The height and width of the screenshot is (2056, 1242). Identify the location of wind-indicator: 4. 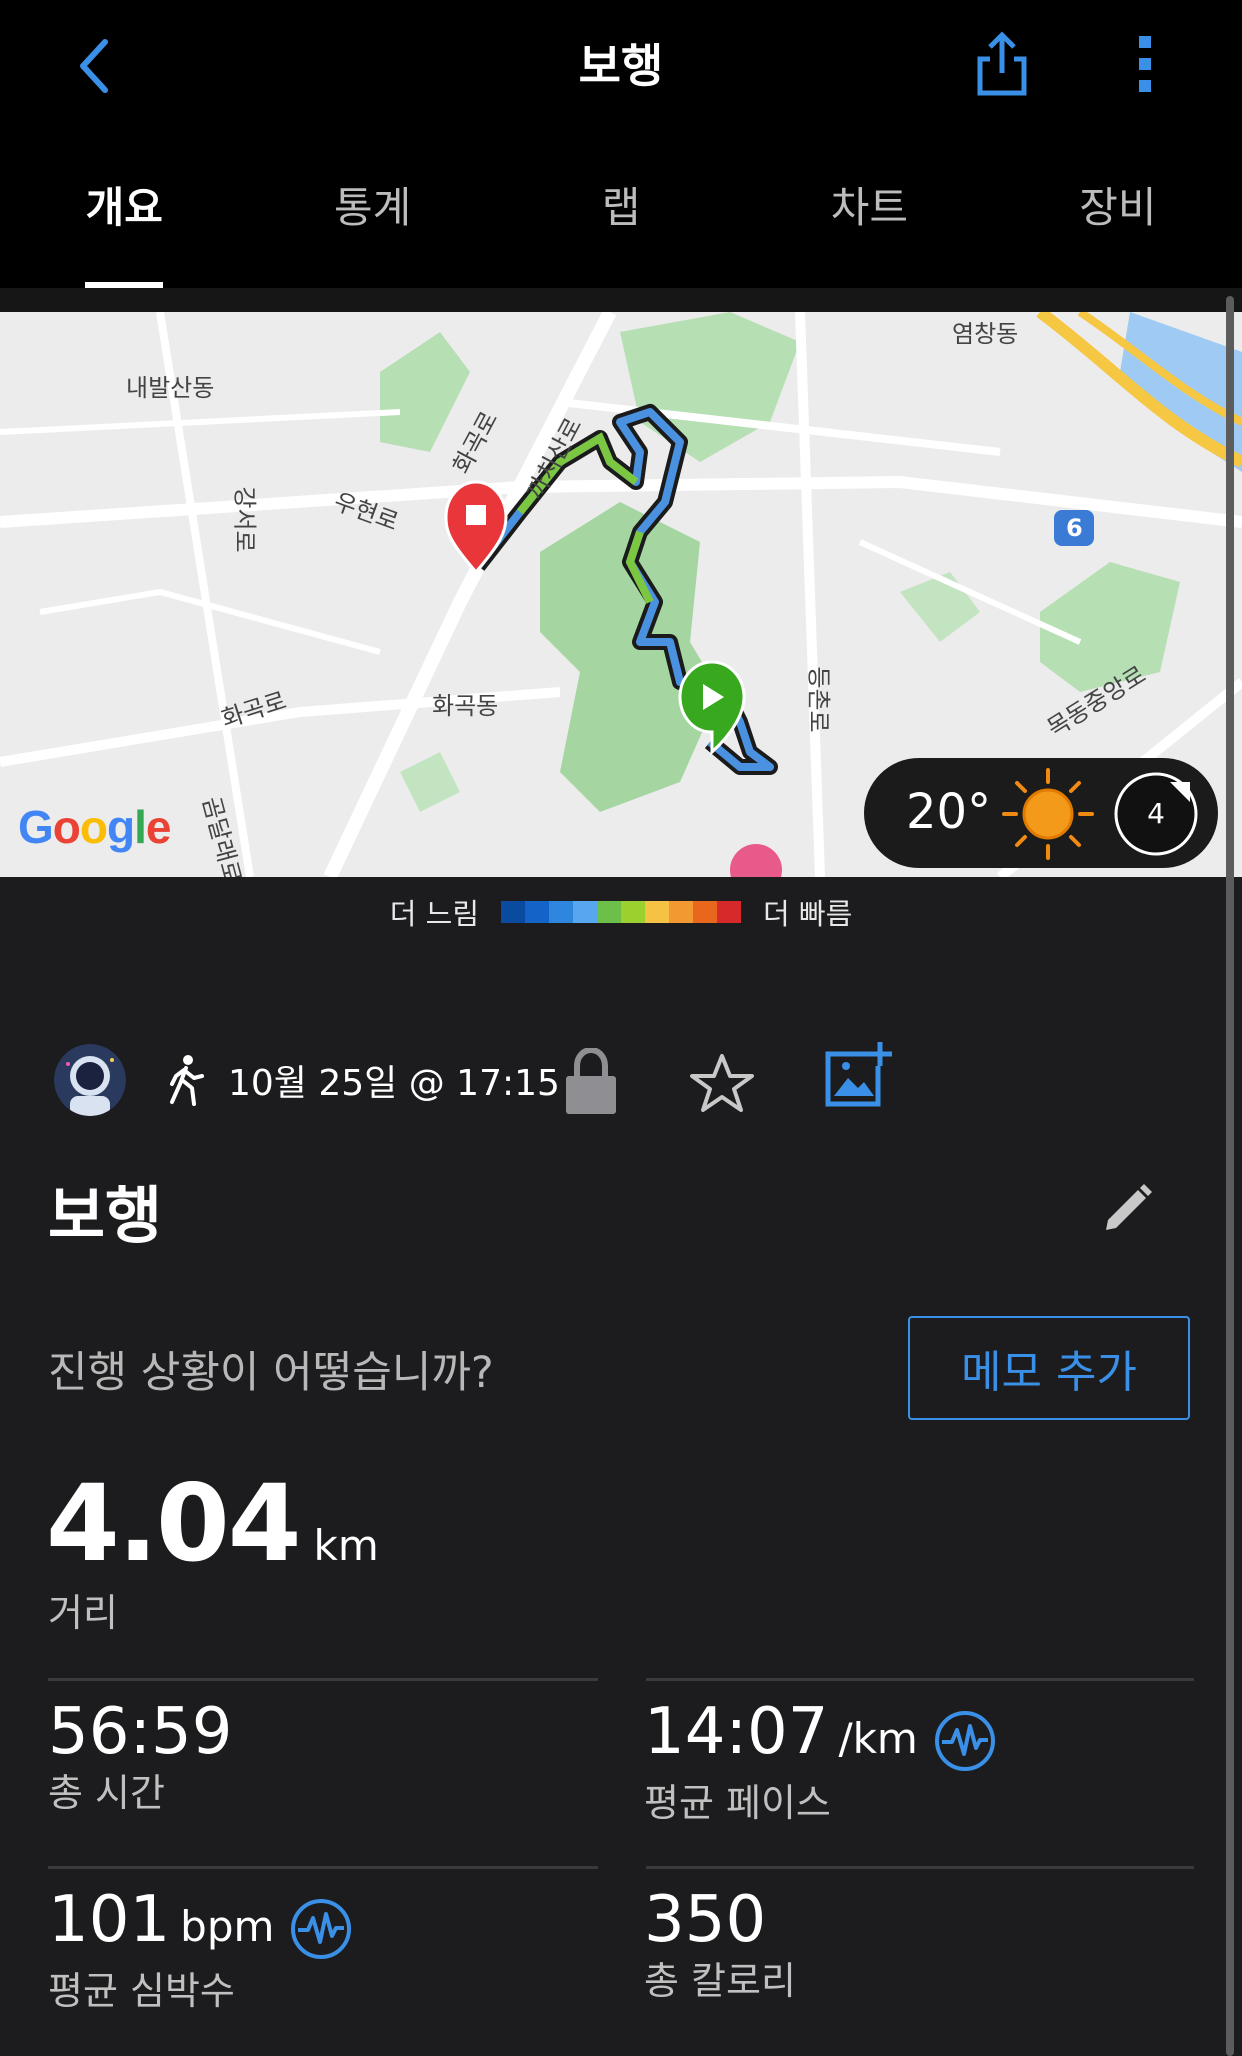
(1156, 814).